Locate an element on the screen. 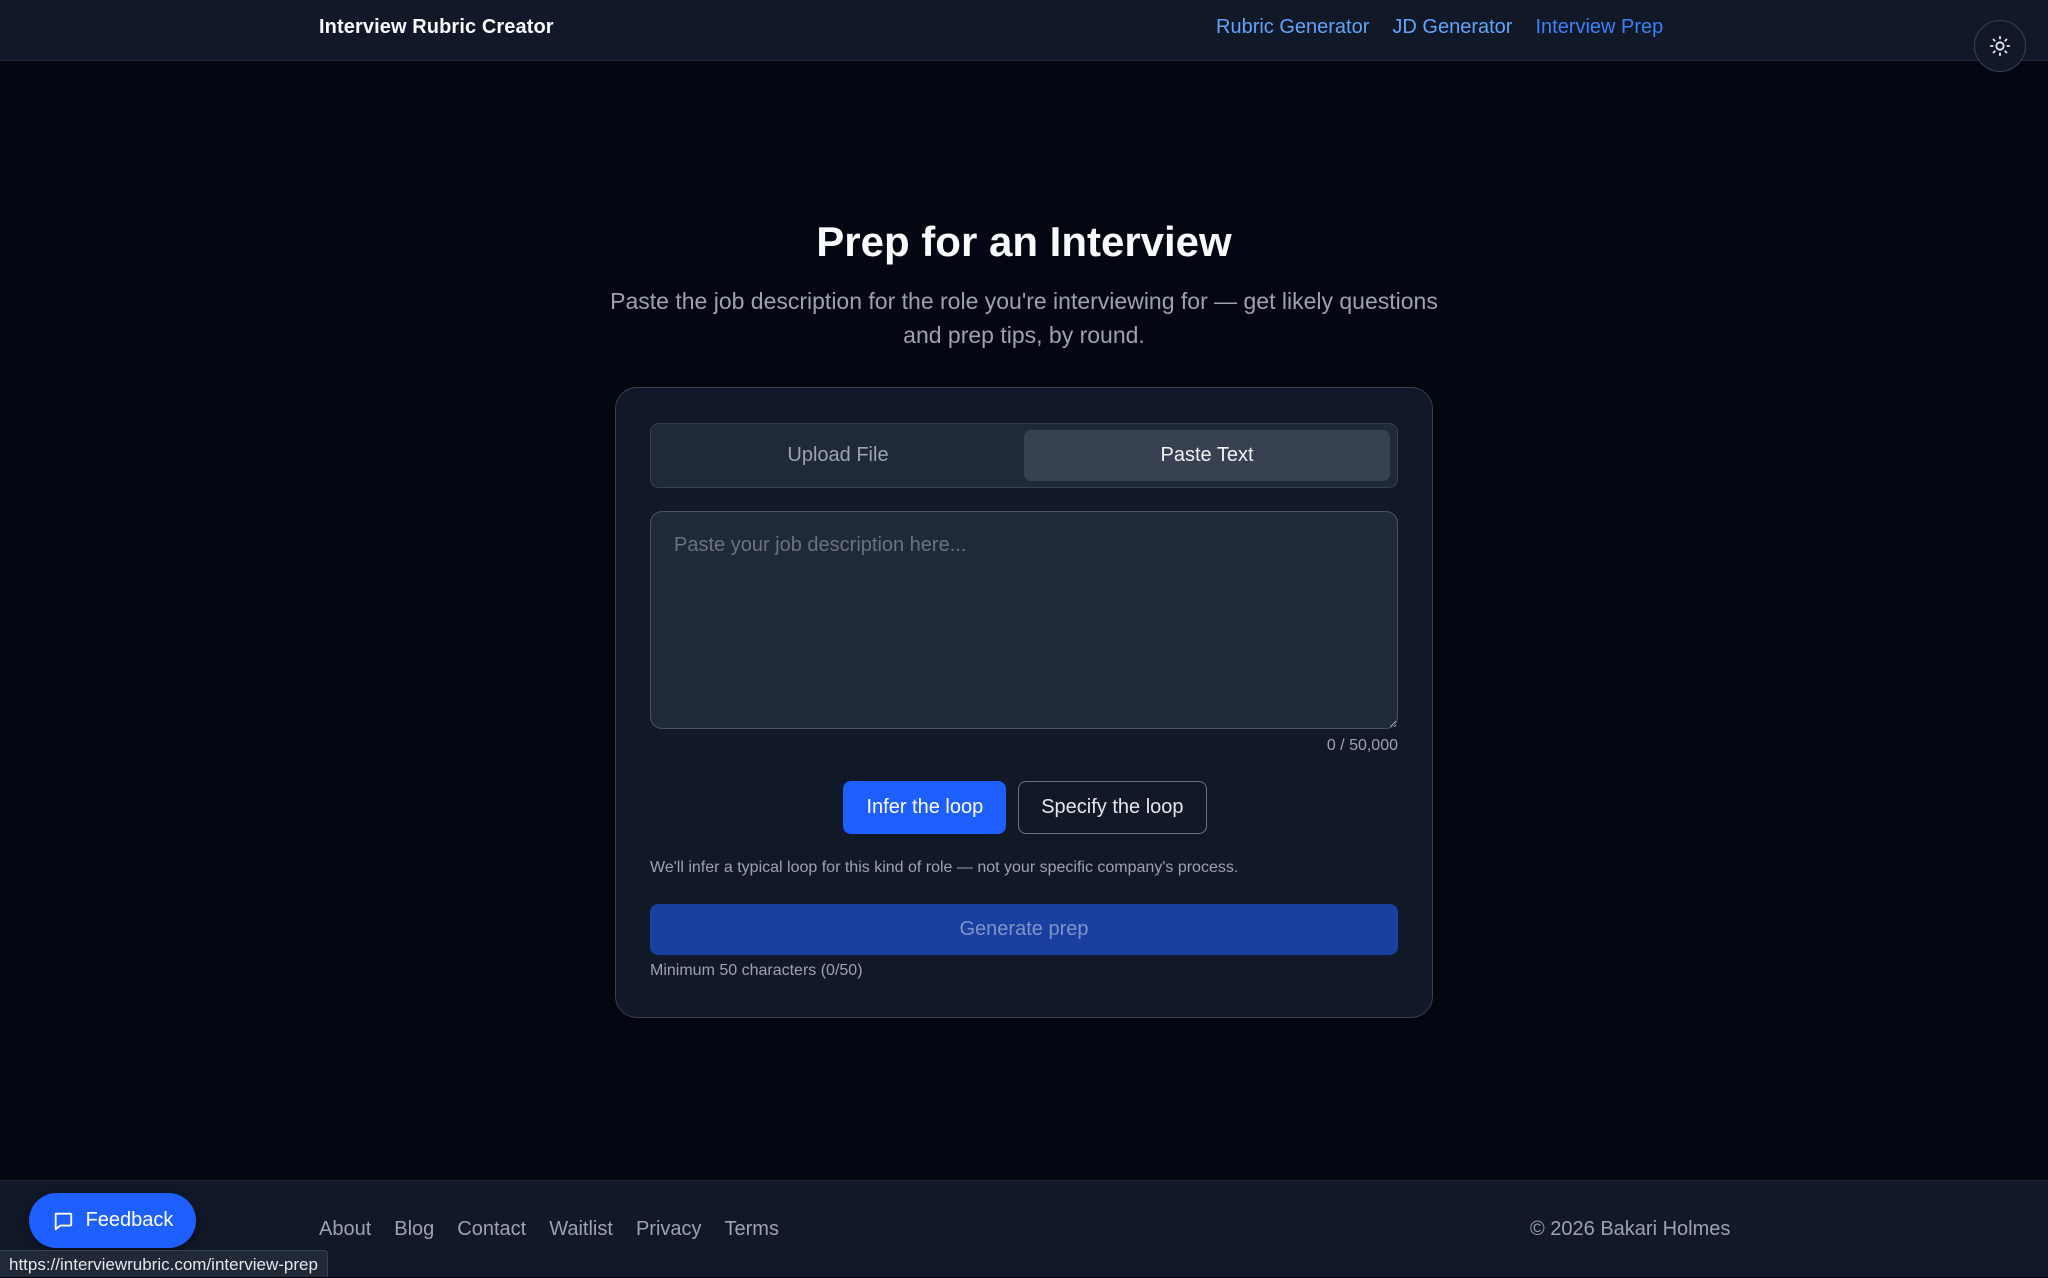  nav-link-interview-prep: Interview Prep is located at coordinates (1599, 27).